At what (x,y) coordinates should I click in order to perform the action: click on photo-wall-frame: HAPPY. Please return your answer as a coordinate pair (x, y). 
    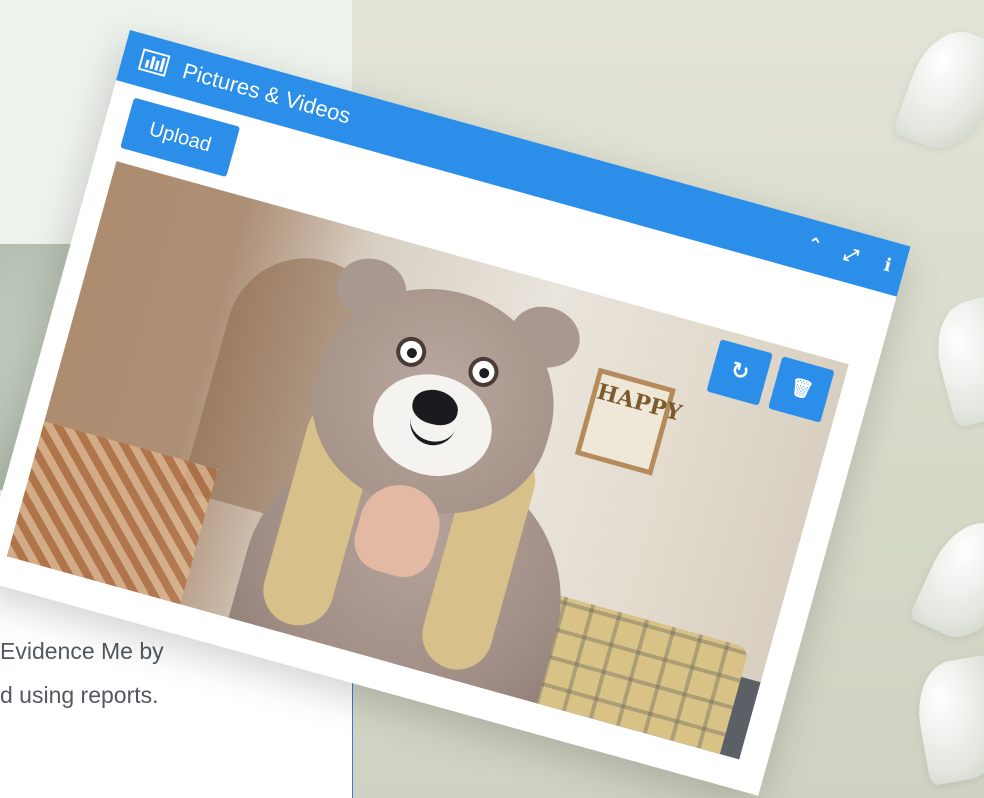
    Looking at the image, I should click on (629, 421).